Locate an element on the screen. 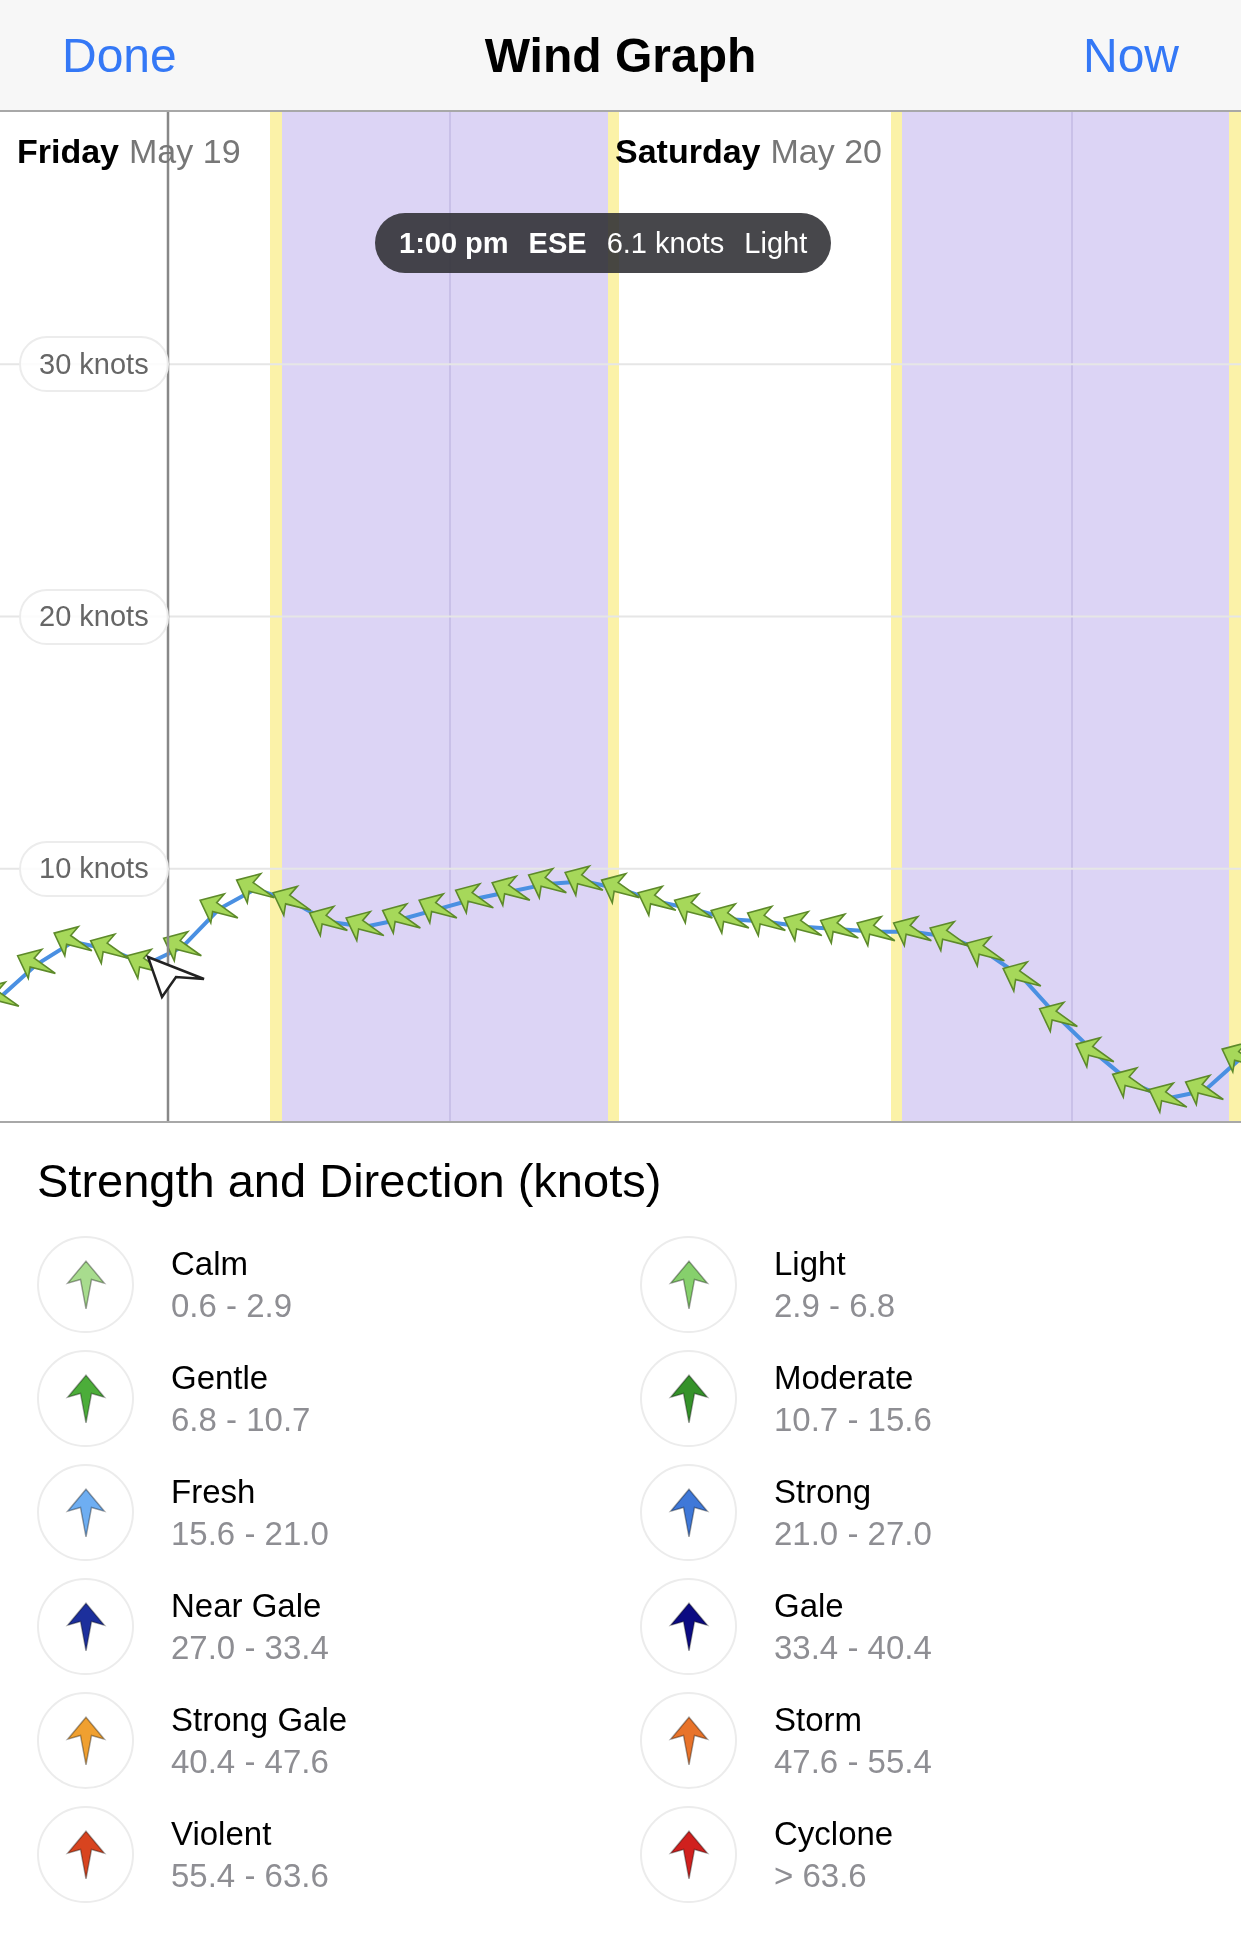 Image resolution: width=1241 pixels, height=1940 pixels. legend-range: 33.4 - 40.4 is located at coordinates (853, 1647).